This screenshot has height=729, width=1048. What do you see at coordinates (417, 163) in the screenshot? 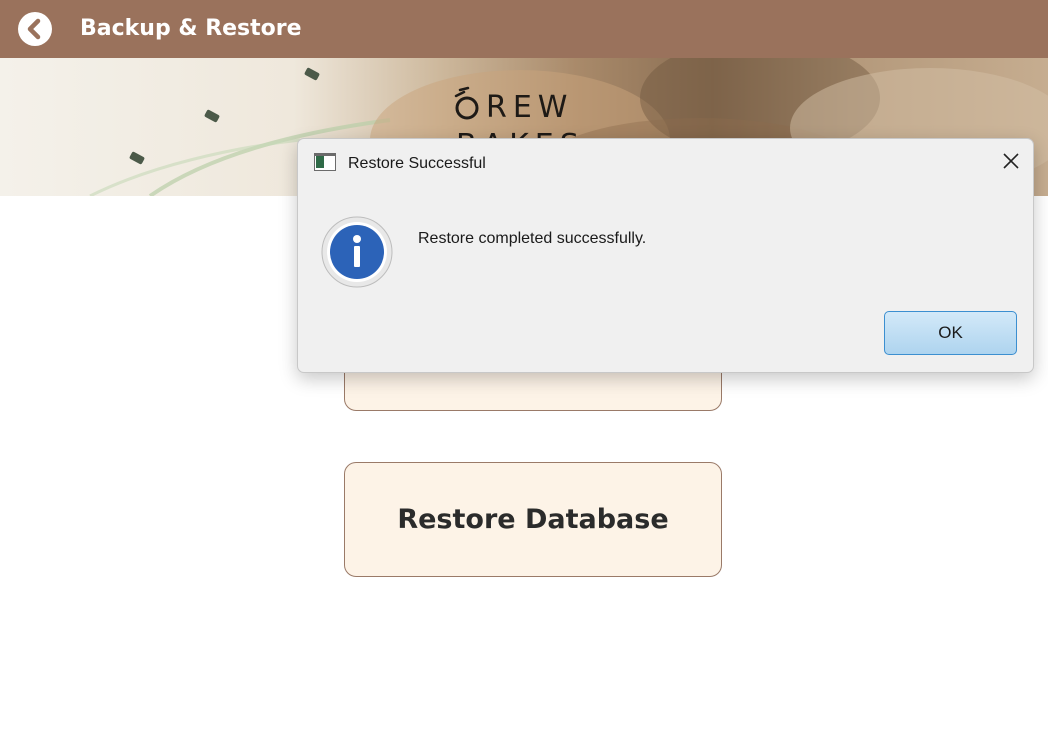
I see `dialog-title: Restore Successful` at bounding box center [417, 163].